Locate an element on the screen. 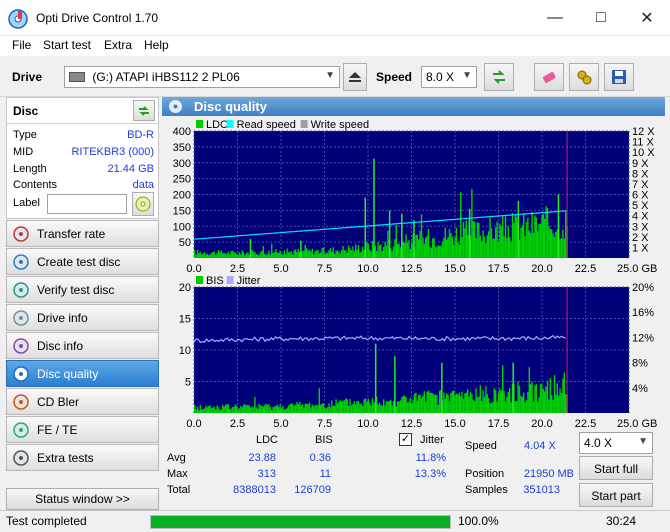  nav-disc-quality-button: Disc quality is located at coordinates (82, 373).